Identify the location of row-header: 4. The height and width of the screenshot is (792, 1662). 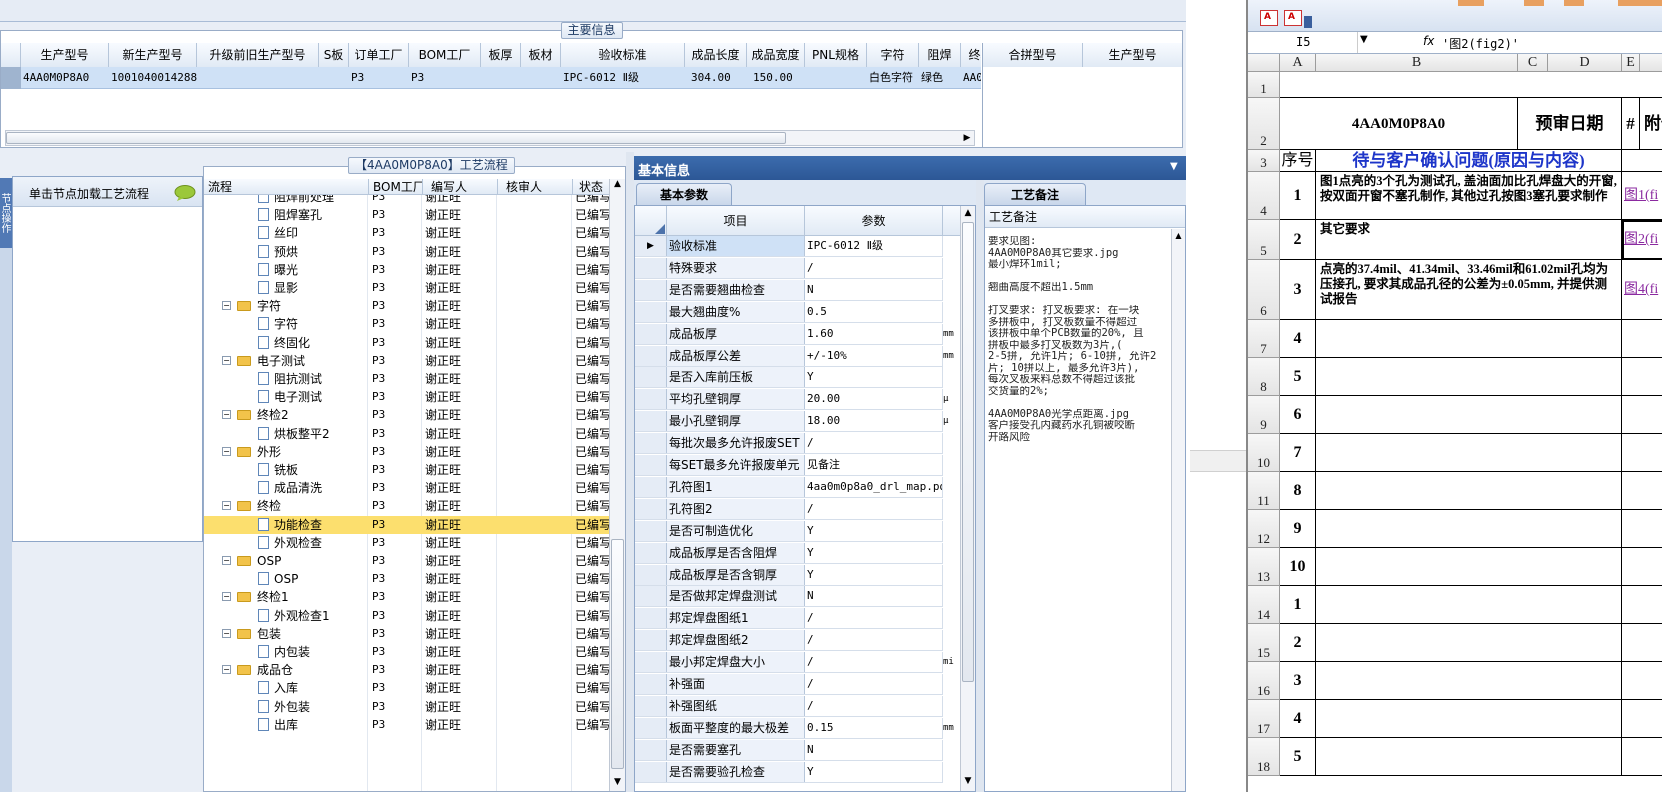
(1264, 196).